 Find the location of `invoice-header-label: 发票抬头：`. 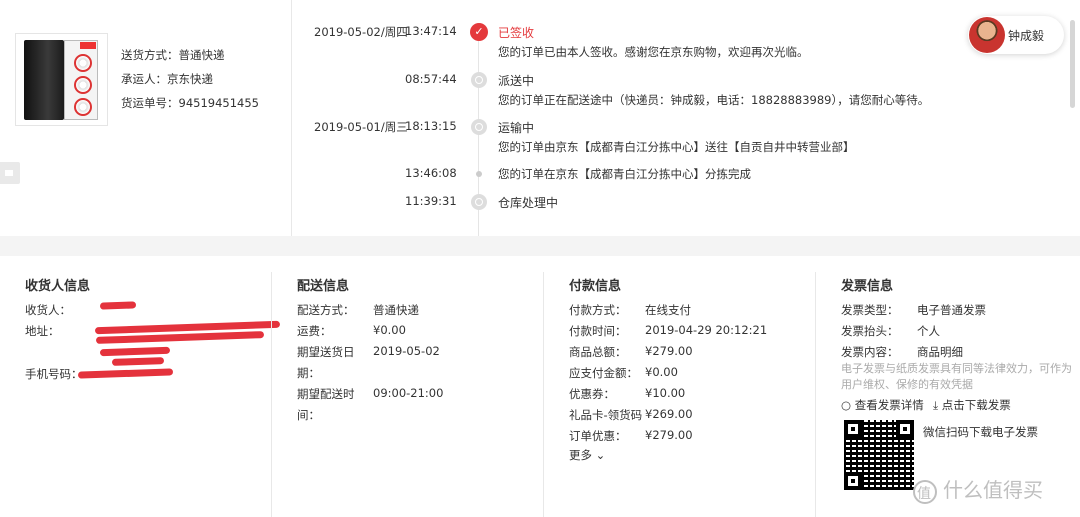

invoice-header-label: 发票抬头： is located at coordinates (870, 331).